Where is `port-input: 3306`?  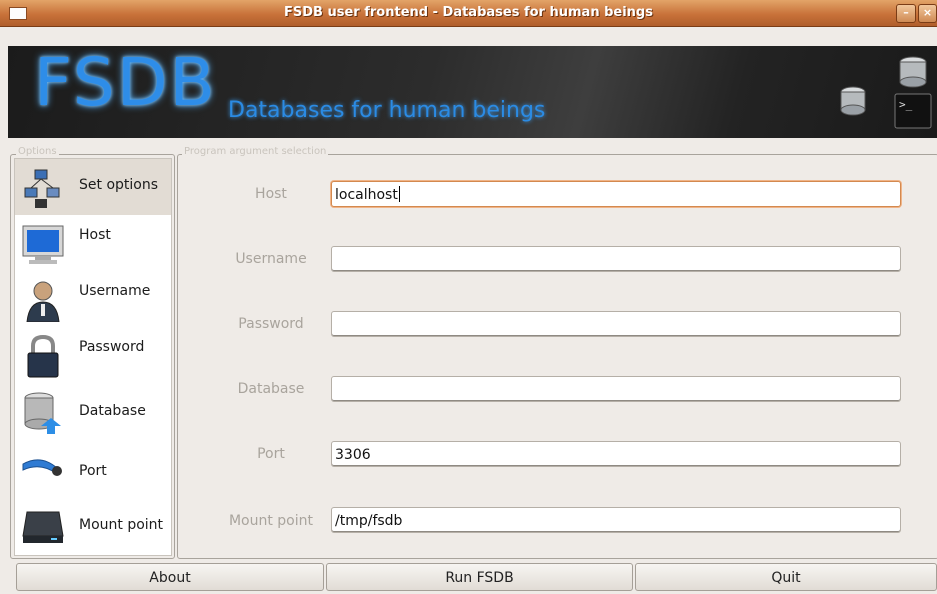 port-input: 3306 is located at coordinates (616, 454).